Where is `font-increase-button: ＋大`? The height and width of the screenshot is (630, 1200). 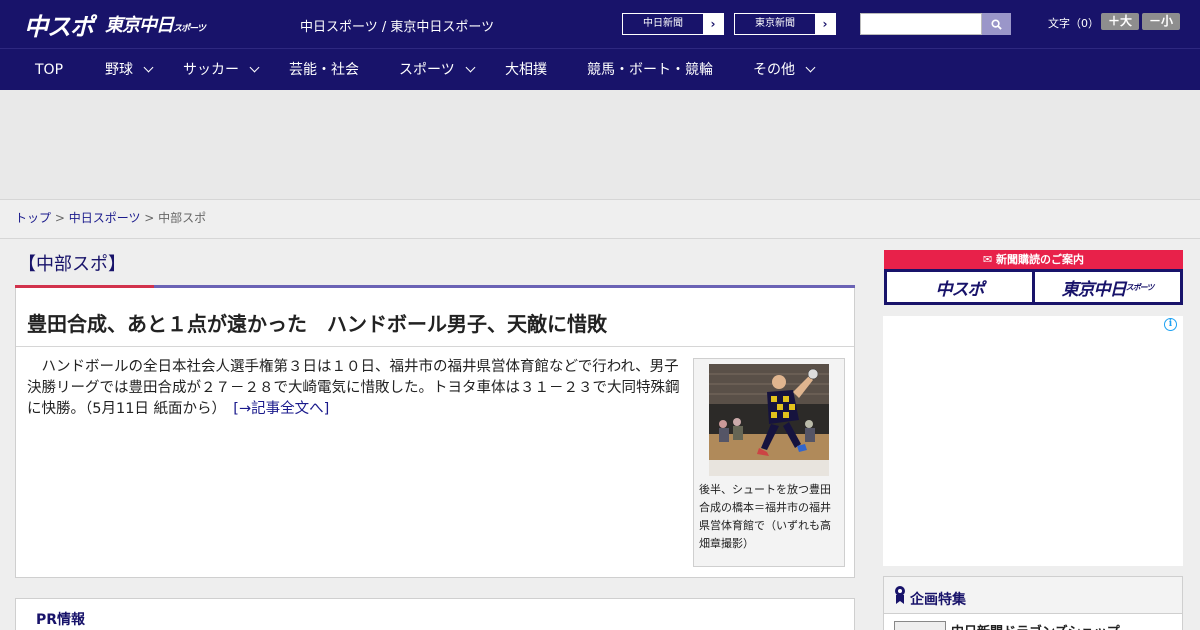 font-increase-button: ＋大 is located at coordinates (1120, 21).